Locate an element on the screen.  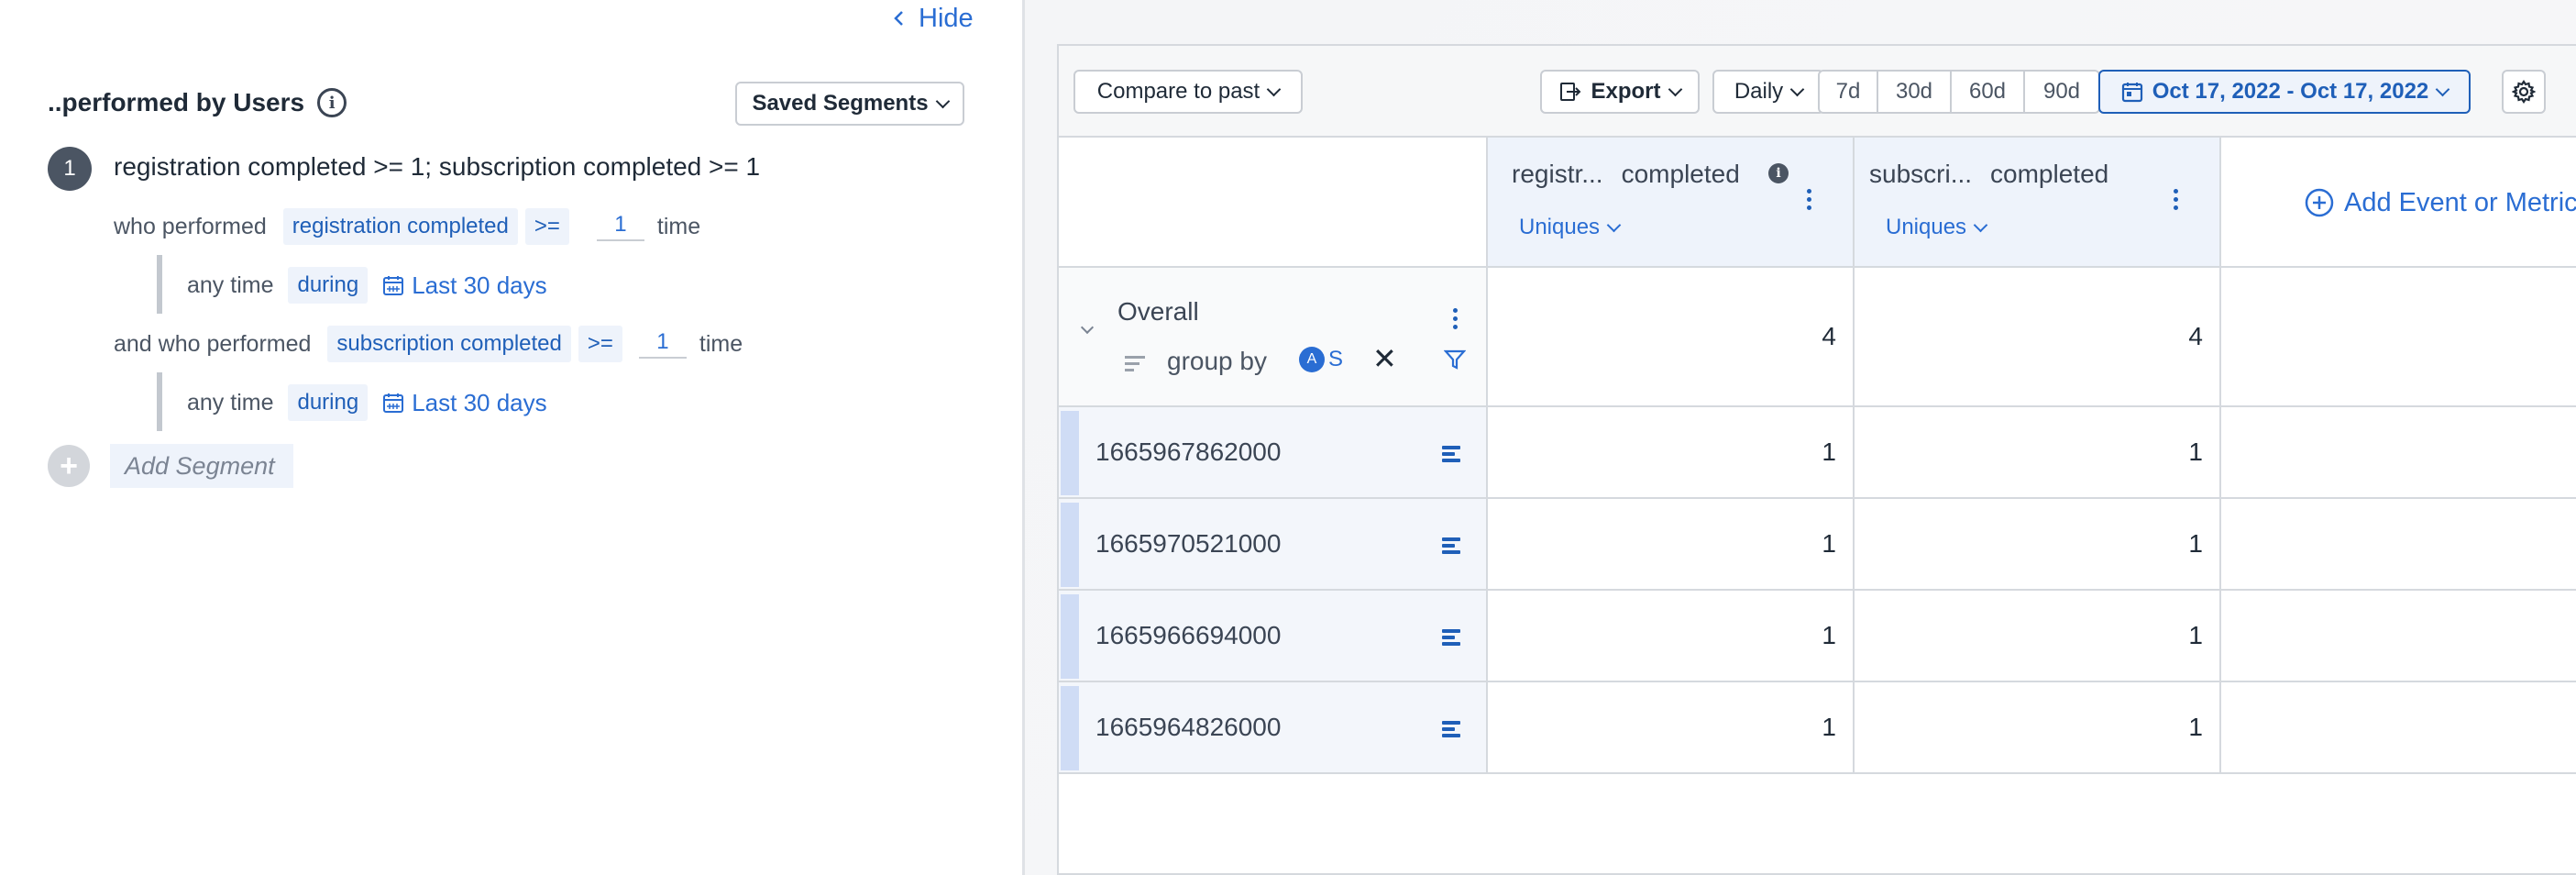
column-title: registr... completed is located at coordinates (1626, 174).